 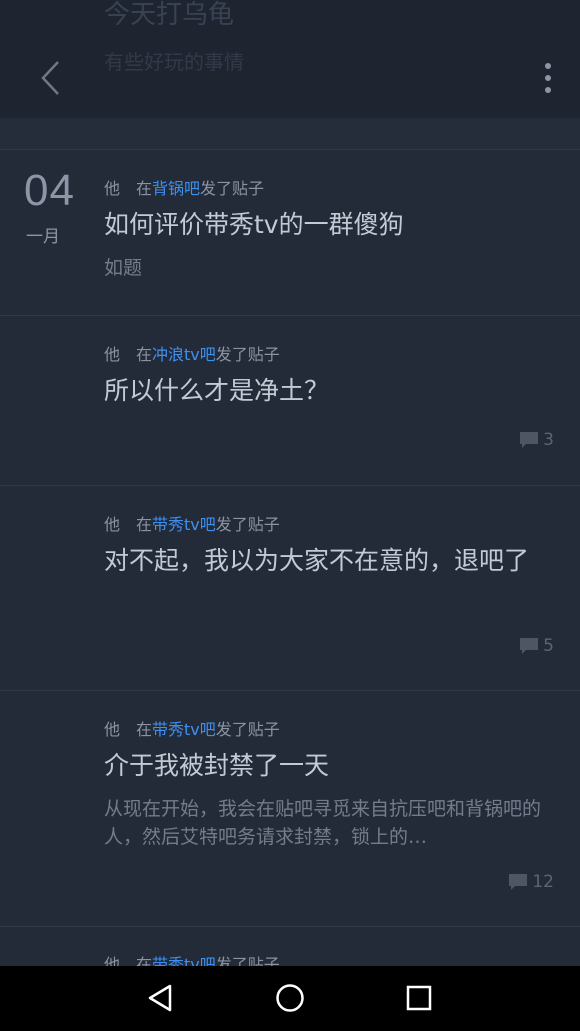 What do you see at coordinates (329, 560) in the screenshot?
I see `post-title: 对不起，我以为大家不在意的，退吧了` at bounding box center [329, 560].